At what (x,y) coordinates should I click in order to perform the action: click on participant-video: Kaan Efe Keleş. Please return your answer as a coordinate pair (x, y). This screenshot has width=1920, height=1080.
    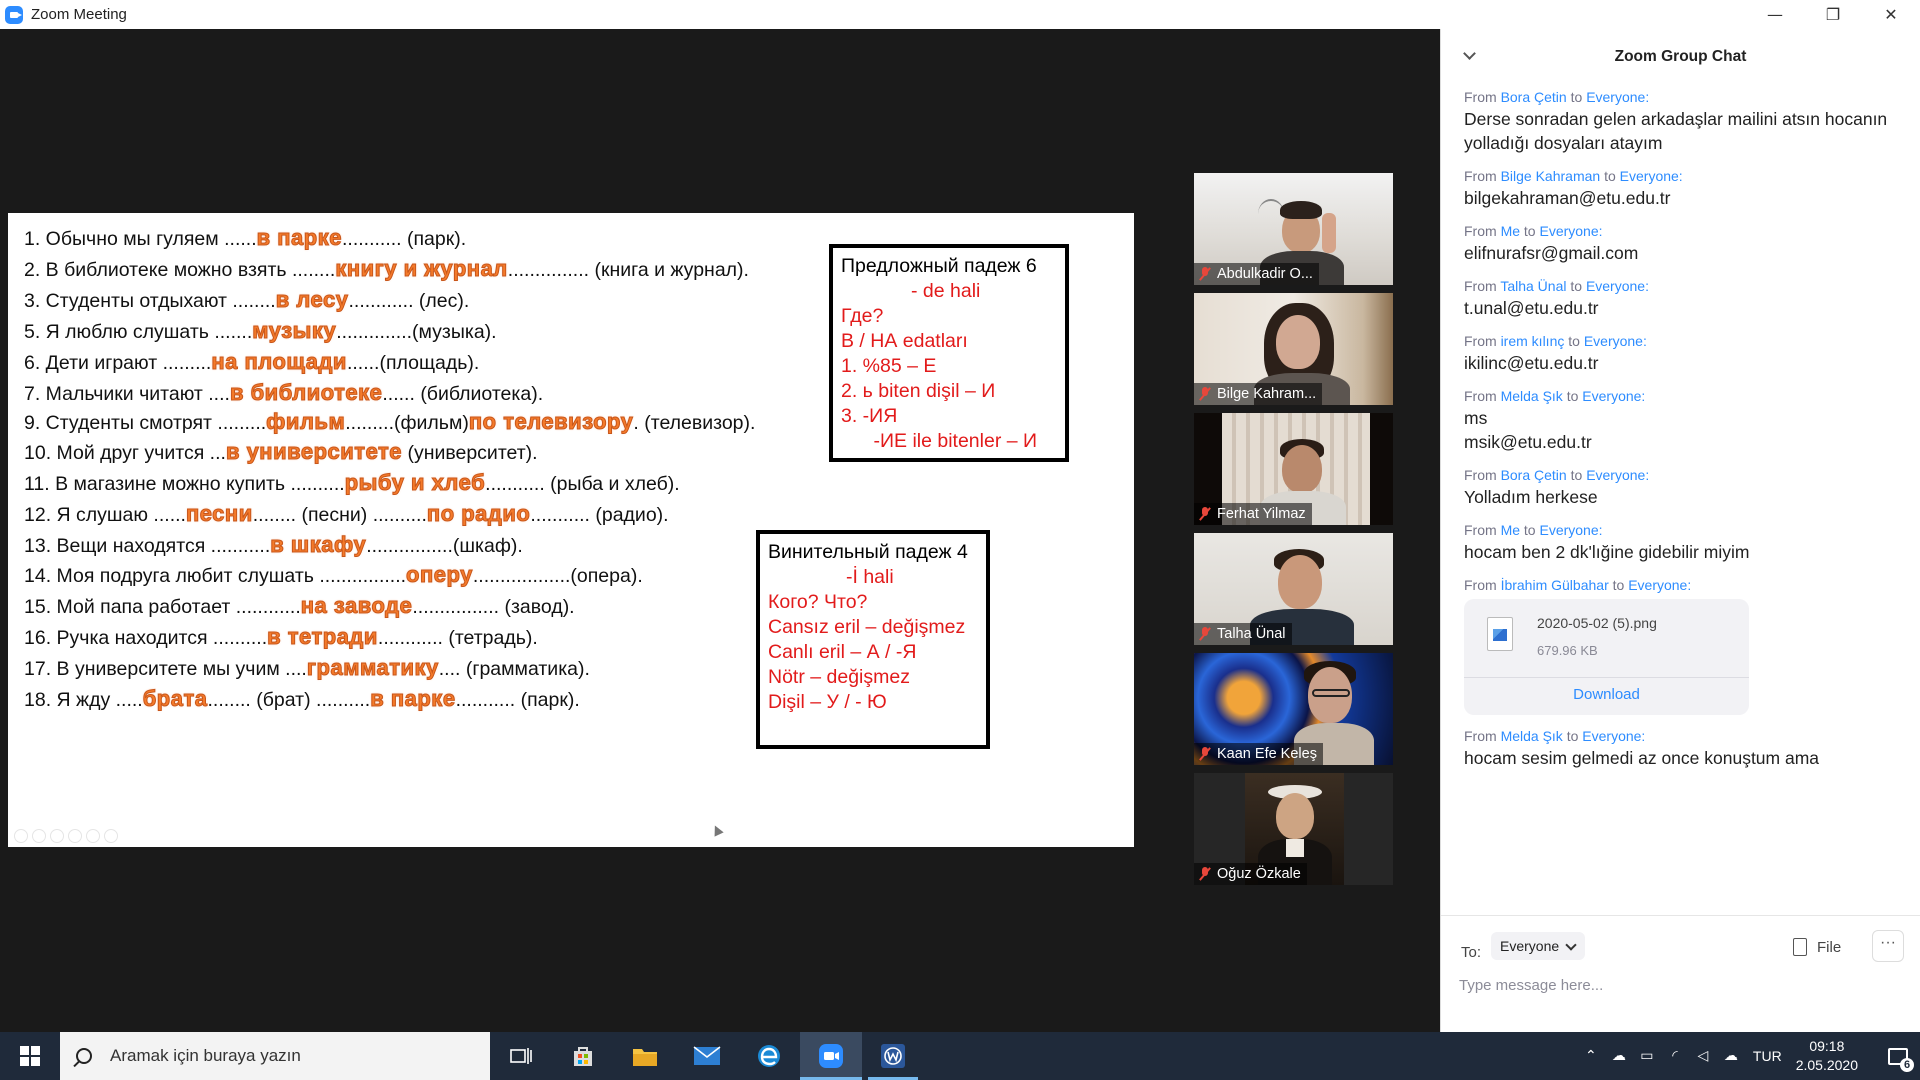
    Looking at the image, I should click on (1293, 709).